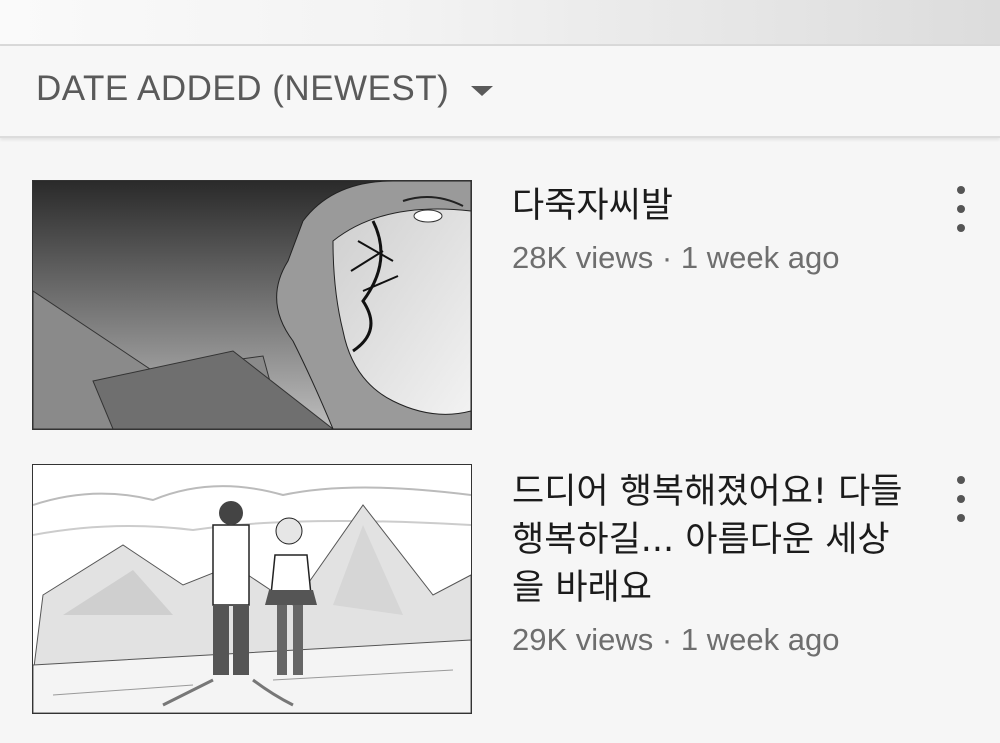 Image resolution: width=1000 pixels, height=743 pixels. I want to click on sort-bar: DATE ADDED (NEWEST), so click(500, 92).